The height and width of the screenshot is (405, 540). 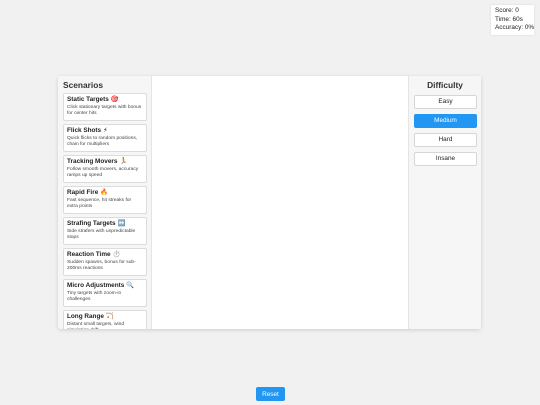 I want to click on difficulty-title: Difficulty, so click(x=445, y=85).